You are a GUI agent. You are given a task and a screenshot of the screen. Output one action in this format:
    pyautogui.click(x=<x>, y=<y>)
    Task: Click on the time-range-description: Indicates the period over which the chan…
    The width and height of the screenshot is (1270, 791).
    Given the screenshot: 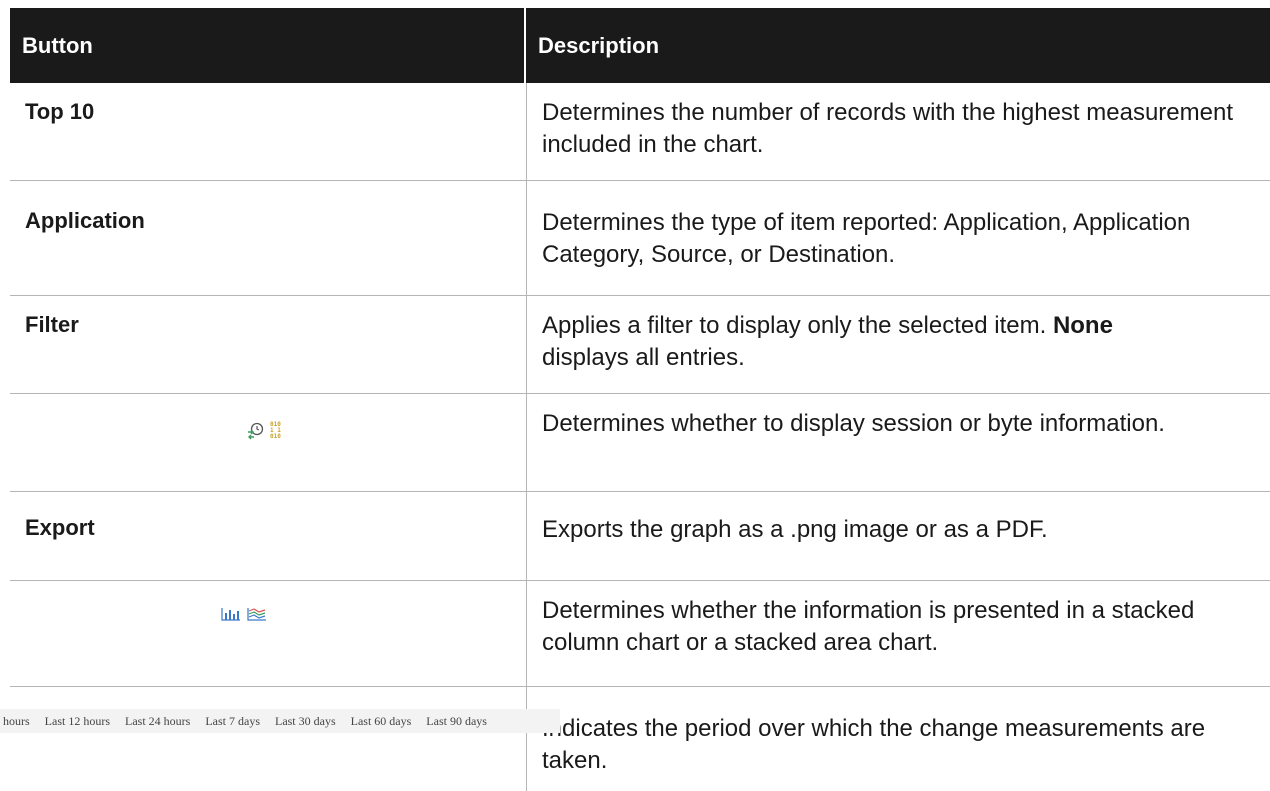 What is the action you would take?
    pyautogui.click(x=874, y=744)
    